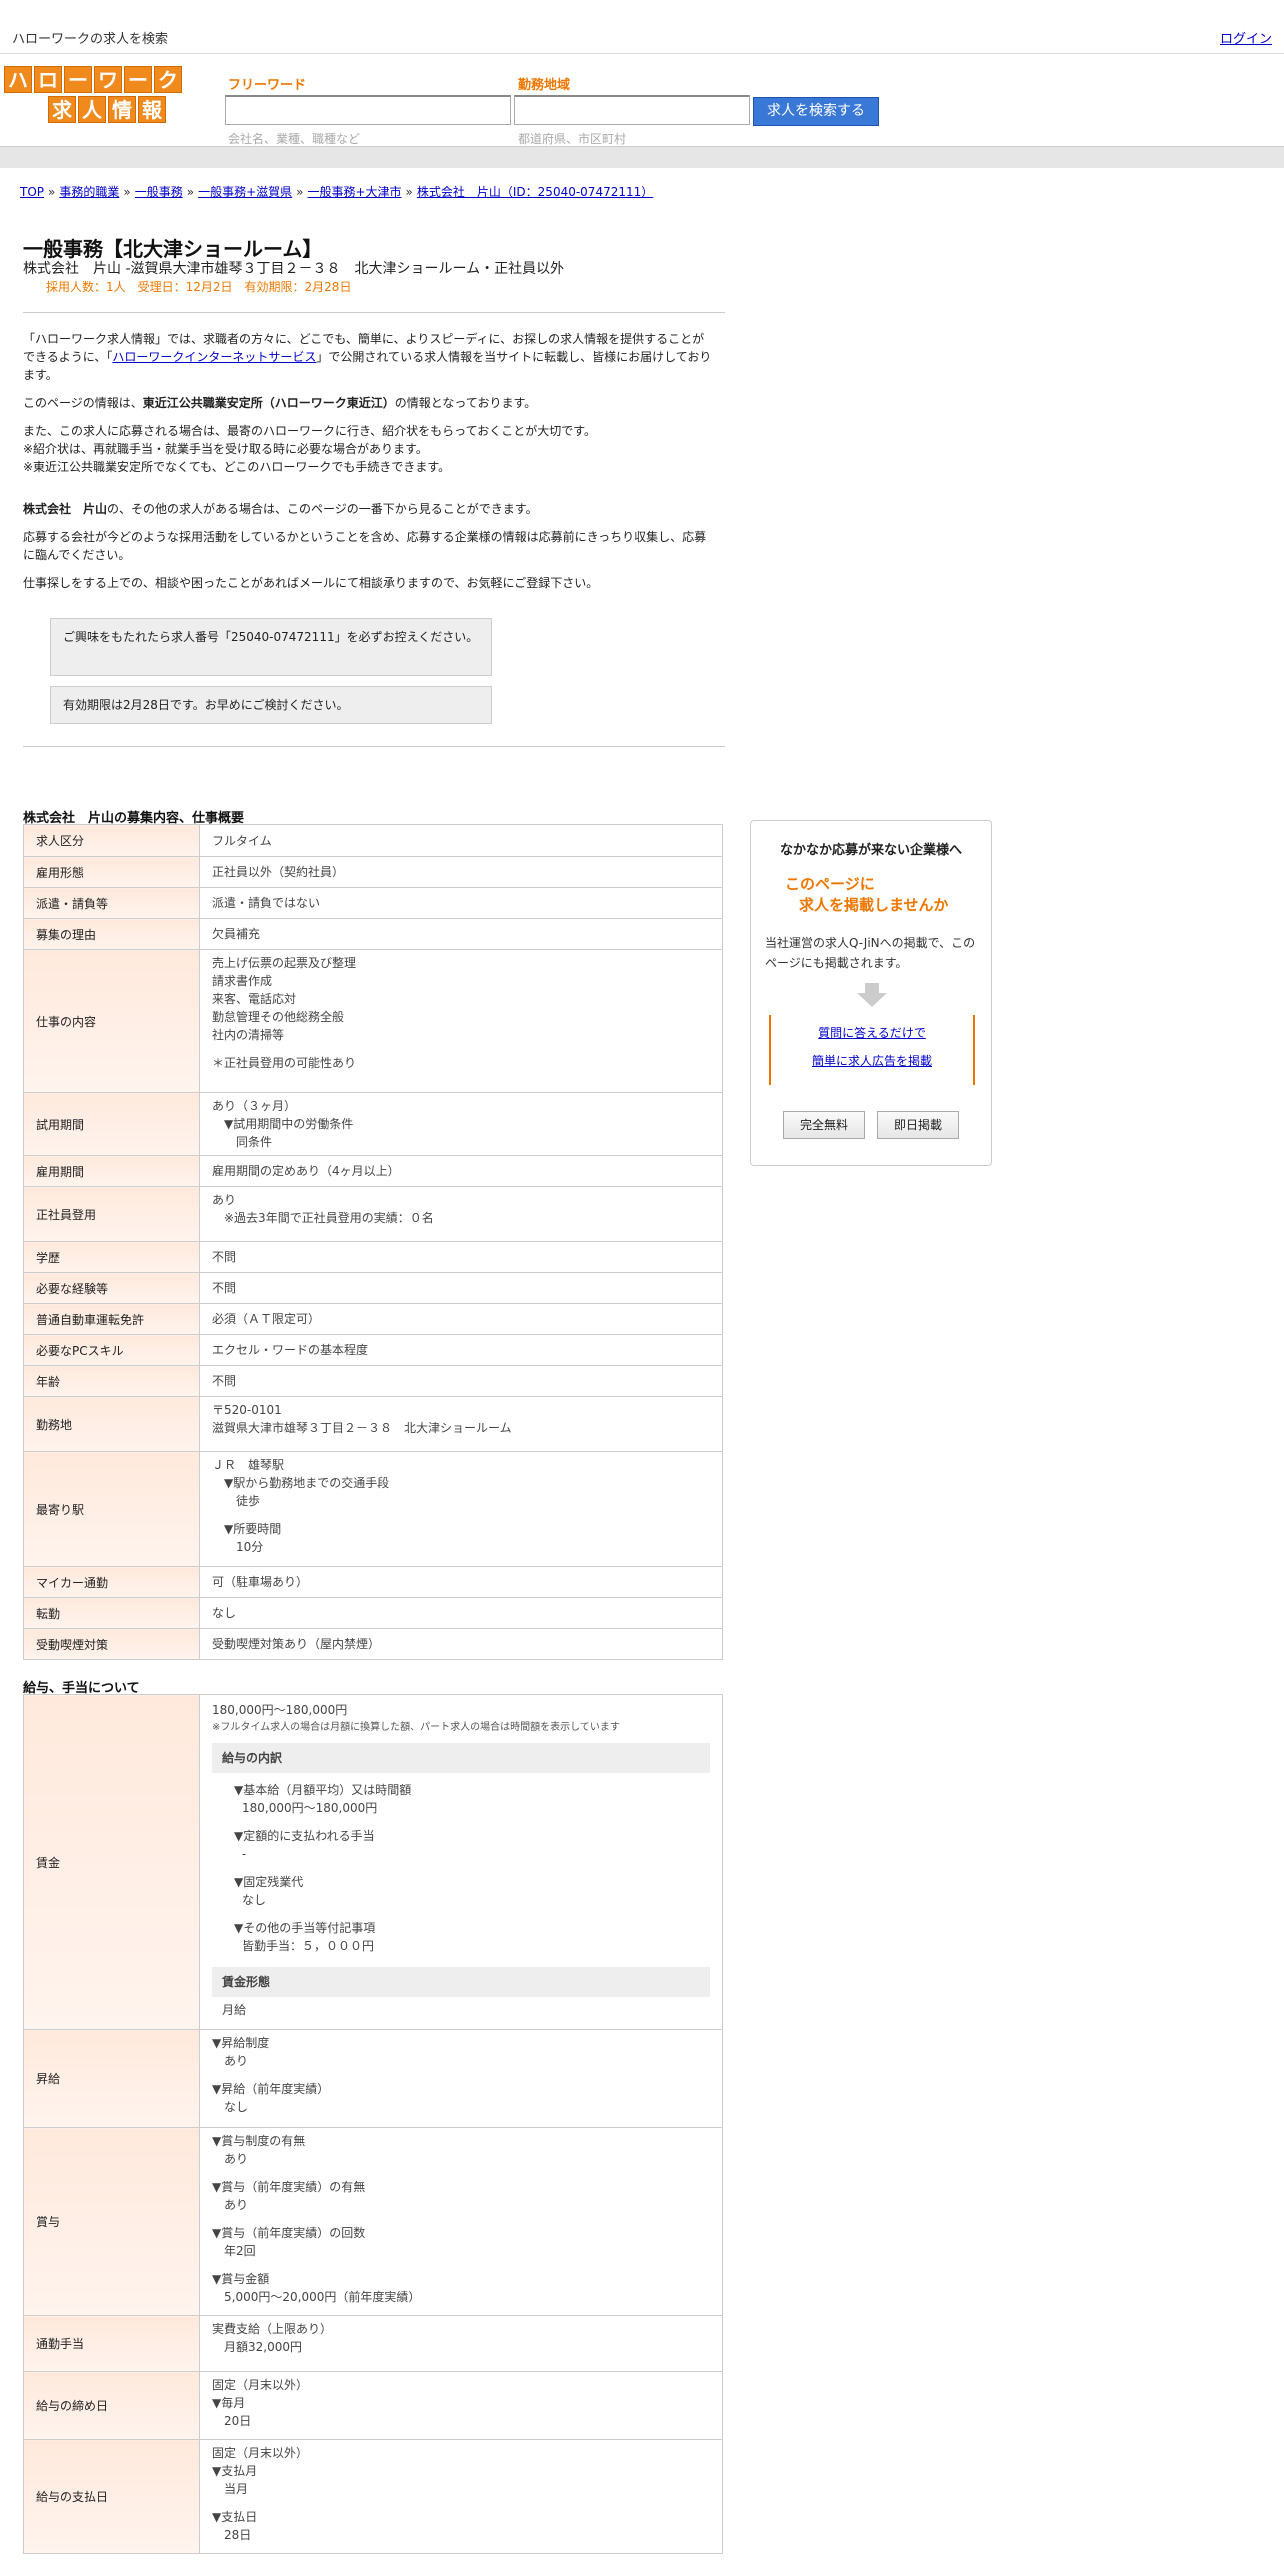 The image size is (1284, 2568). Describe the element at coordinates (111, 2078) in the screenshot. I see `row-key: 昇給` at that location.